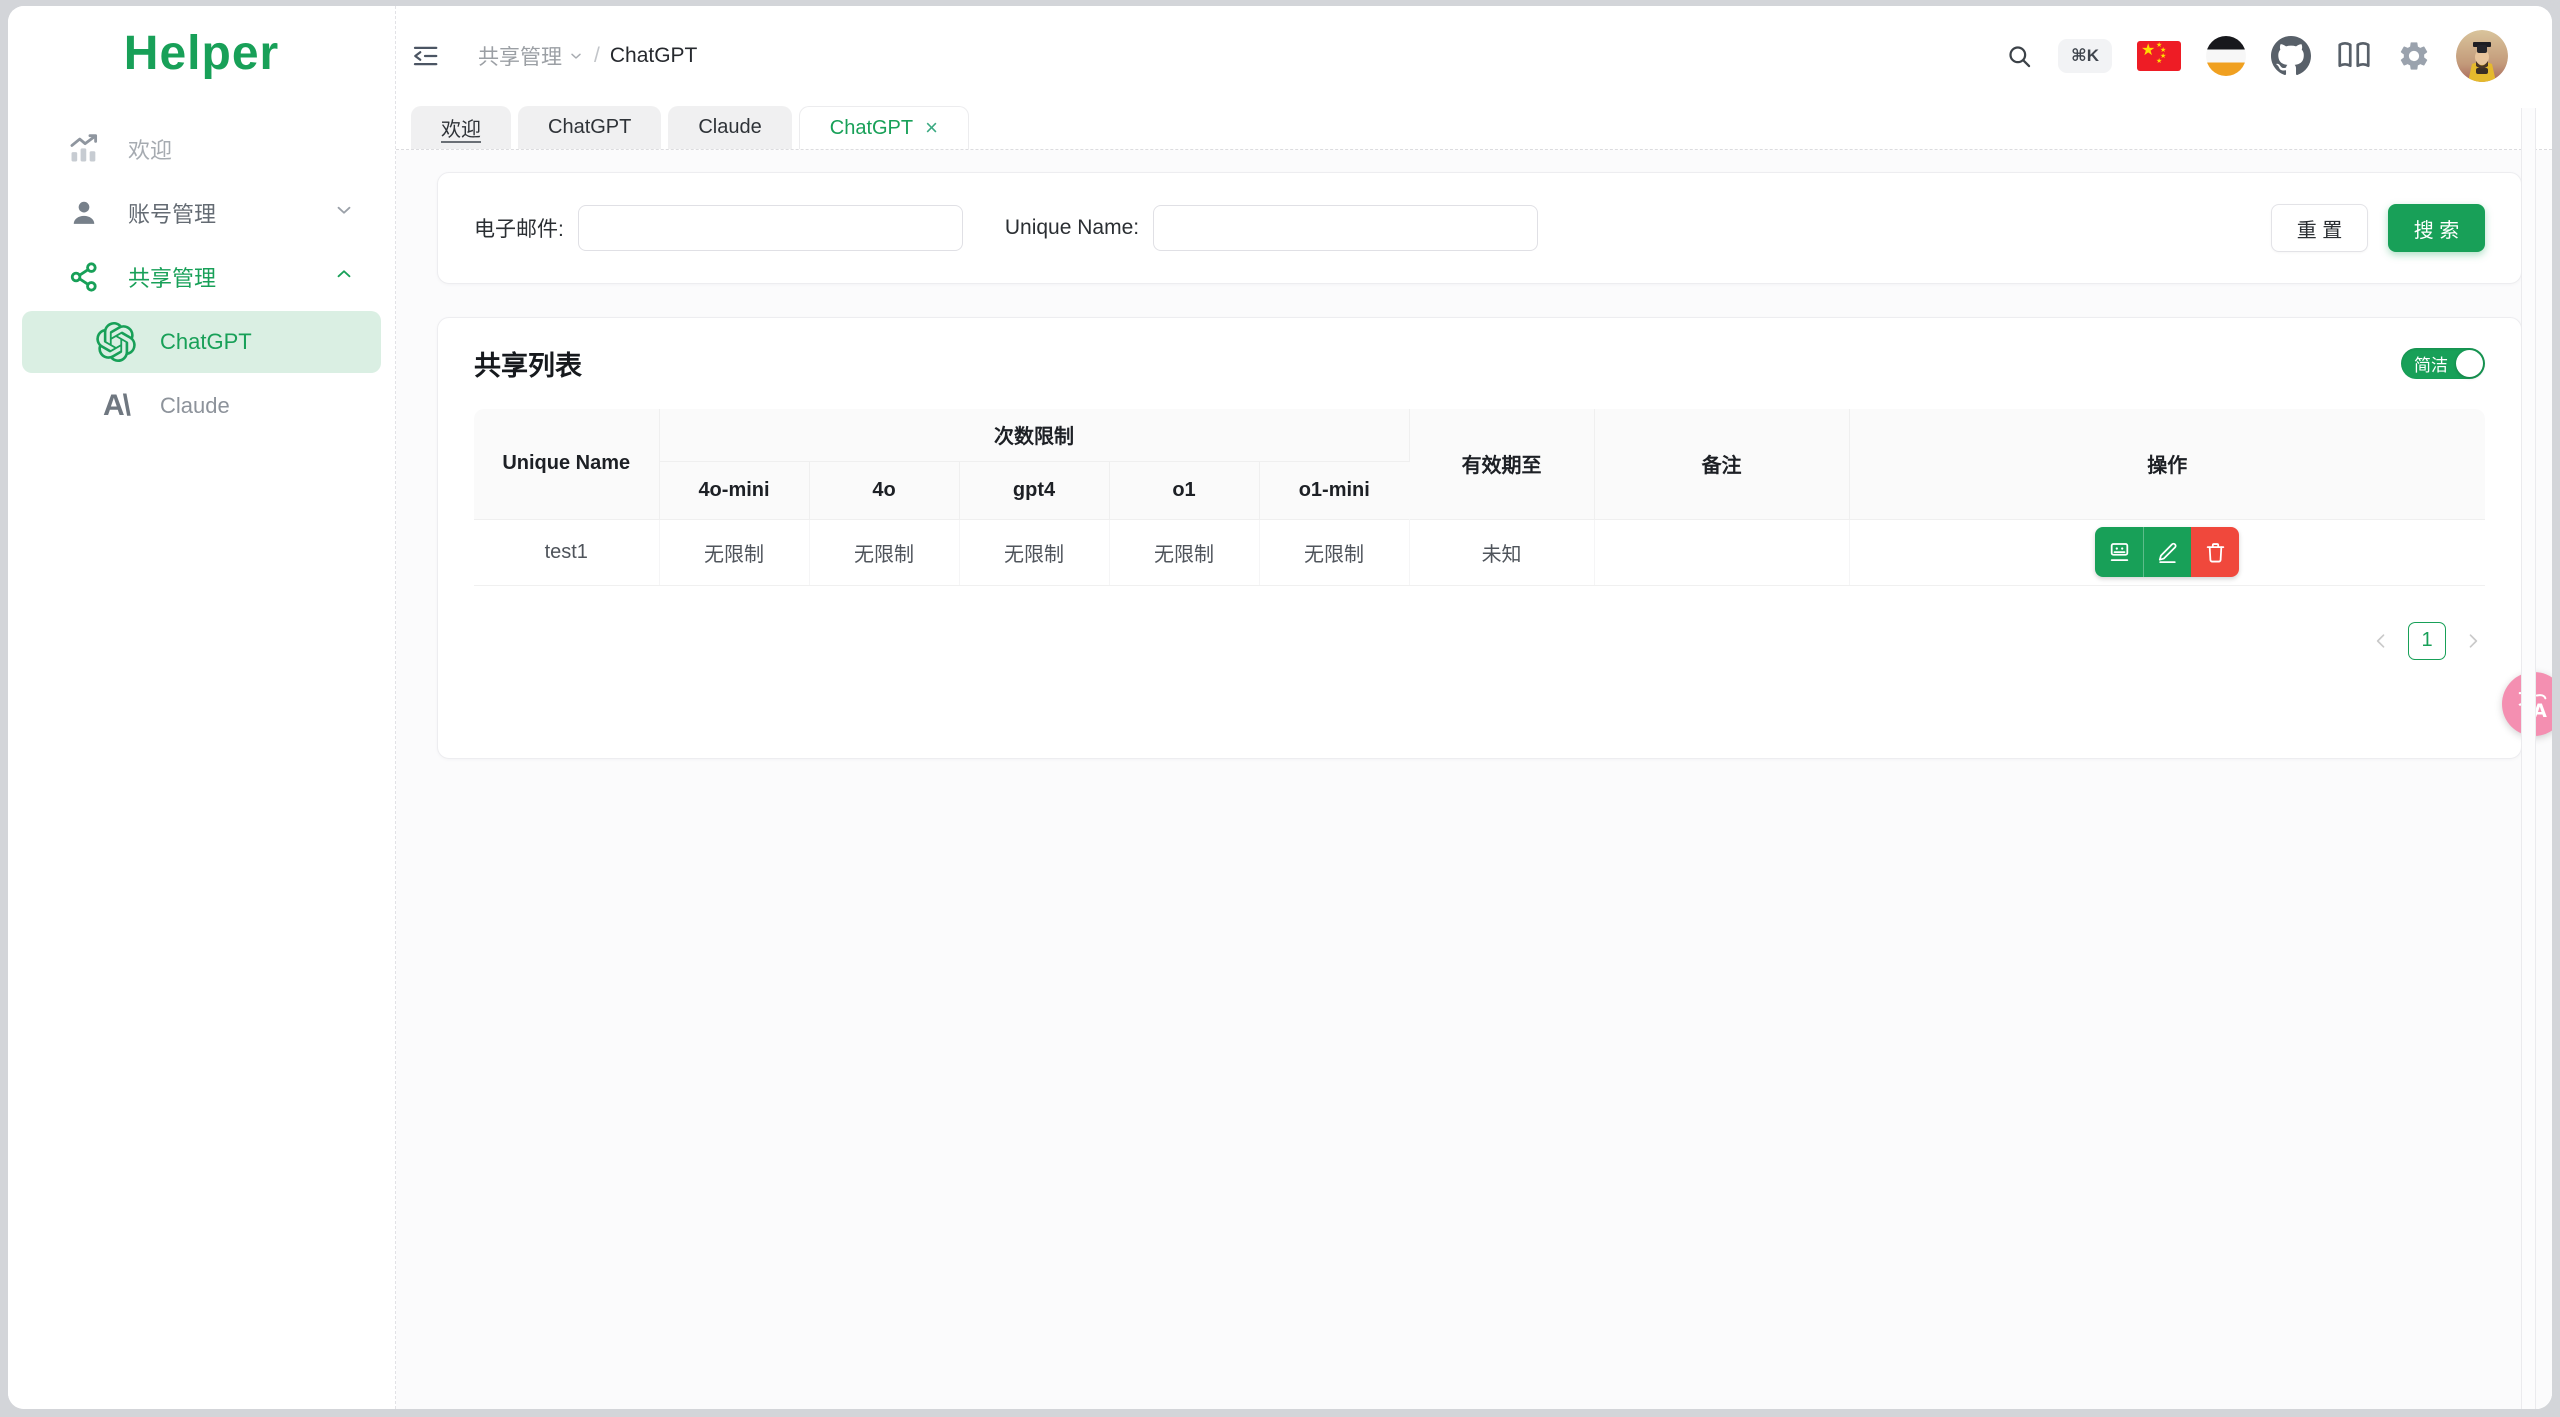 This screenshot has height=1417, width=2560. Describe the element at coordinates (1346, 228) in the screenshot. I see `unique-name-input` at that location.